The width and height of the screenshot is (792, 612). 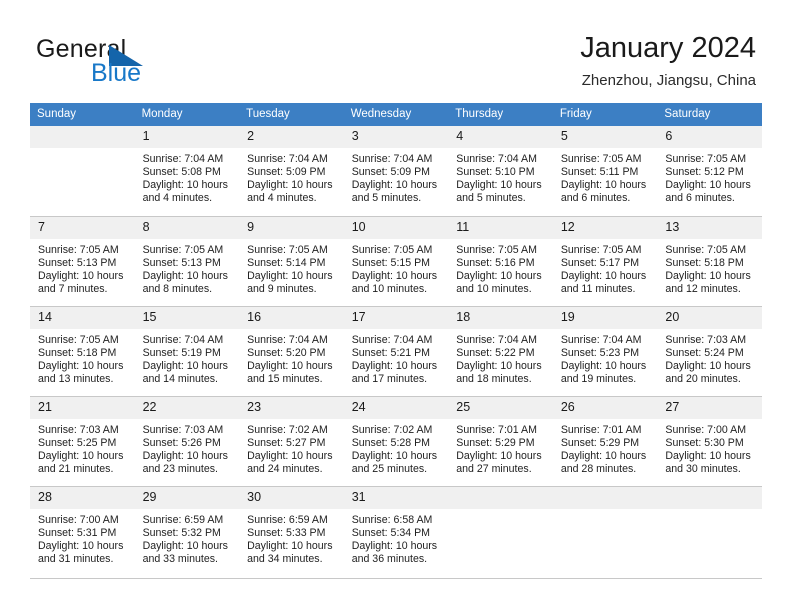 What do you see at coordinates (76, 378) in the screenshot?
I see `daylight-text-line2: and 13 minutes.` at bounding box center [76, 378].